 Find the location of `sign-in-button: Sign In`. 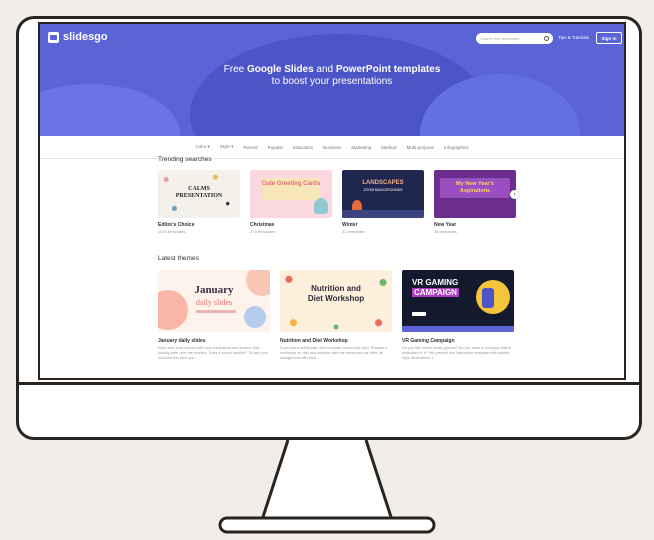

sign-in-button: Sign In is located at coordinates (609, 38).